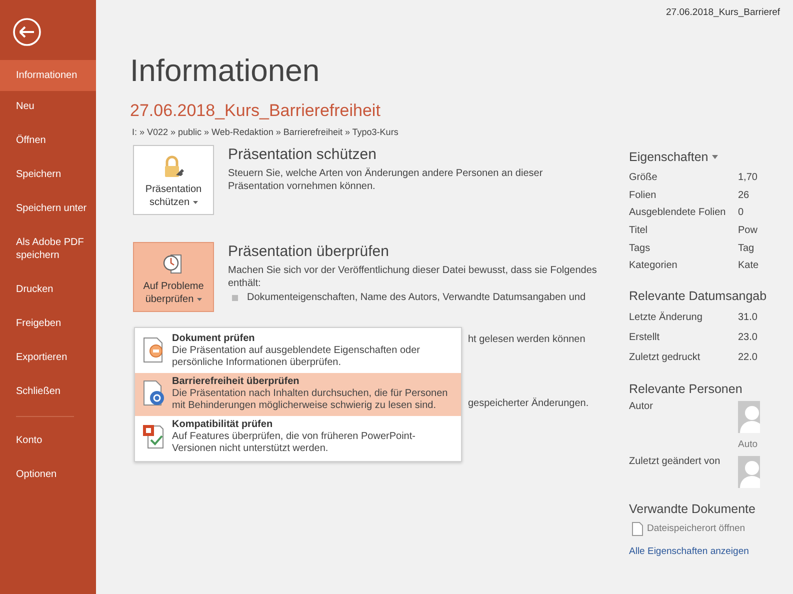  What do you see at coordinates (27, 32) in the screenshot?
I see `back-icon` at bounding box center [27, 32].